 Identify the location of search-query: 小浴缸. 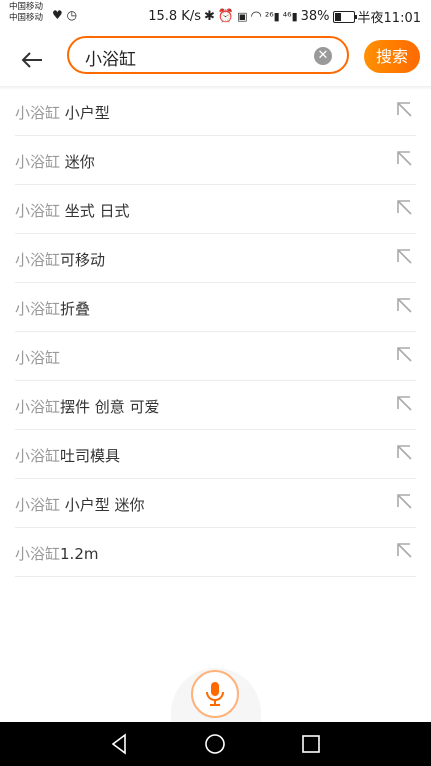
(110, 60).